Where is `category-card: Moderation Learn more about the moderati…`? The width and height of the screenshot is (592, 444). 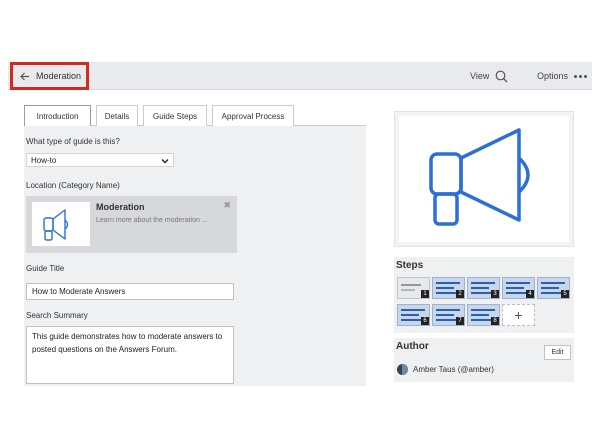
category-card: Moderation Learn more about the moderati… is located at coordinates (131, 224).